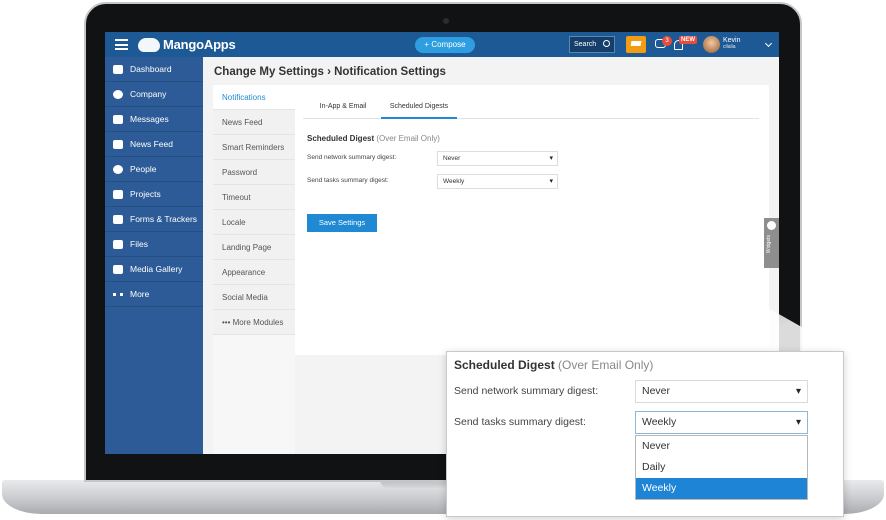  Describe the element at coordinates (118, 144) in the screenshot. I see `inbox-icon` at that location.